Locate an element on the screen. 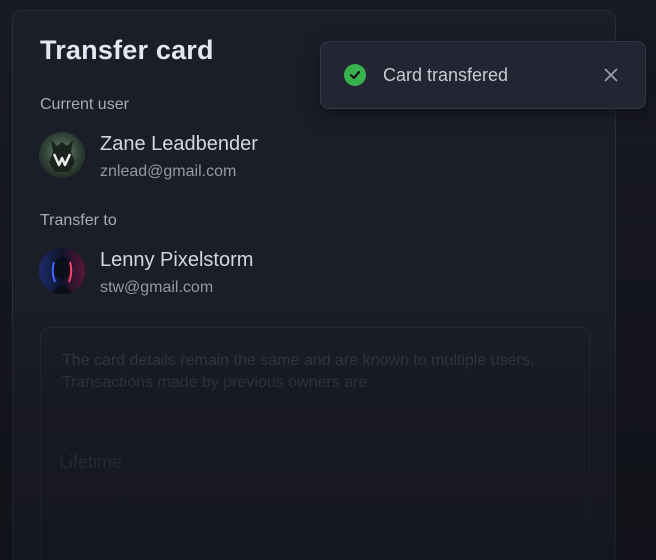 Image resolution: width=656 pixels, height=560 pixels. lifetime-label: Lifetime is located at coordinates (91, 462).